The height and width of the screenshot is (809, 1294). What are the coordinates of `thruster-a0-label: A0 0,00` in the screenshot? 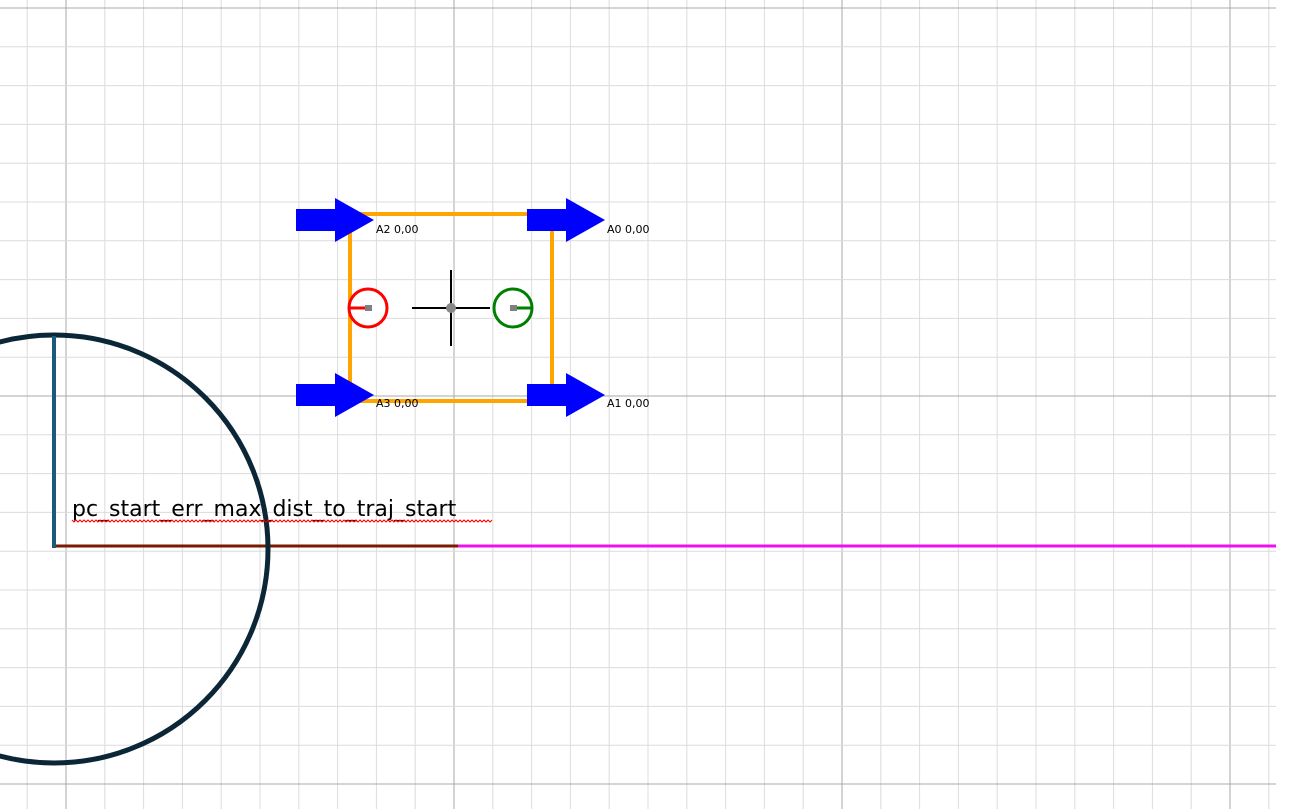 It's located at (628, 229).